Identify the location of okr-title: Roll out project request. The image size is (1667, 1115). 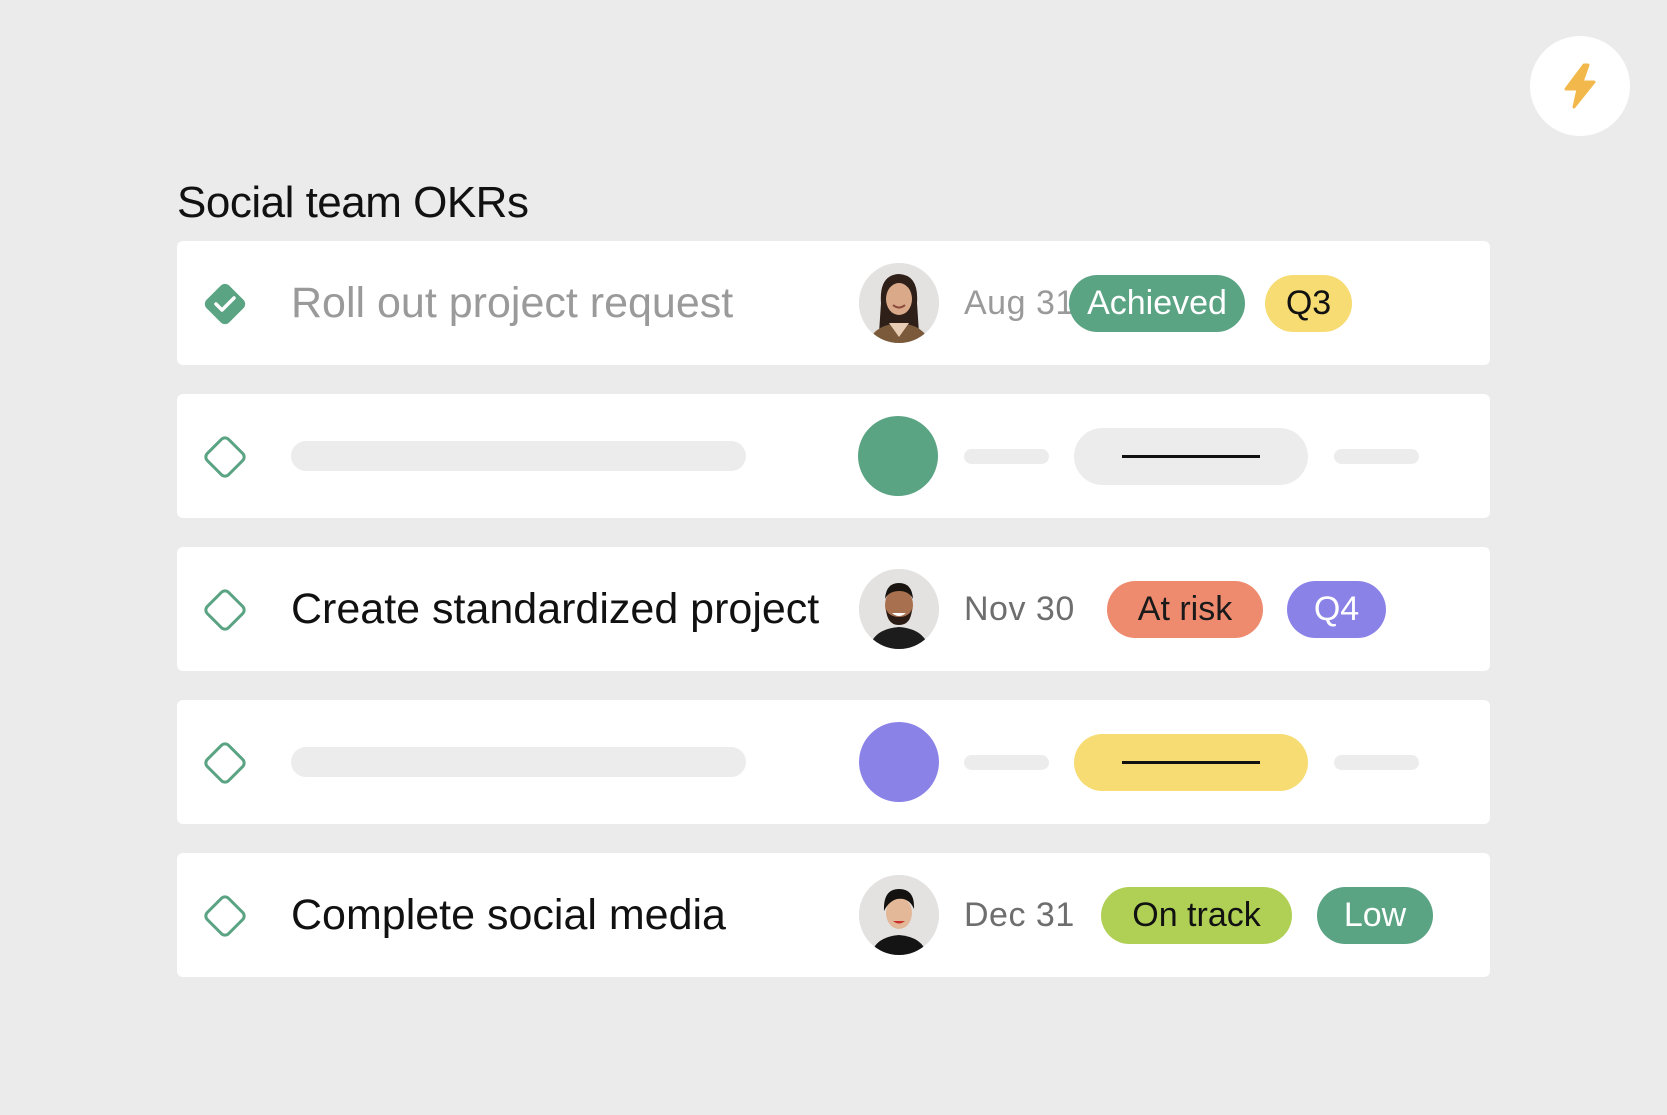
(512, 303).